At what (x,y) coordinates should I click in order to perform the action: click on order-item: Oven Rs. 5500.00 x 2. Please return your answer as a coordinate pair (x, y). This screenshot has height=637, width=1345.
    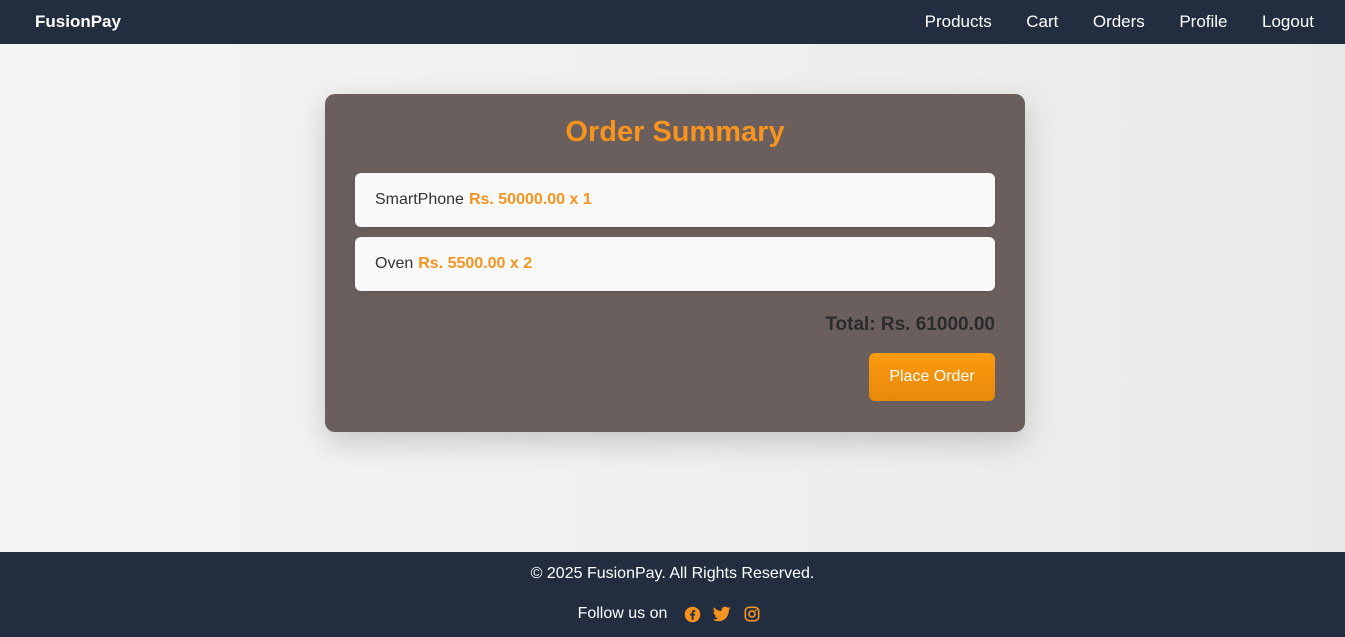
    Looking at the image, I should click on (675, 264).